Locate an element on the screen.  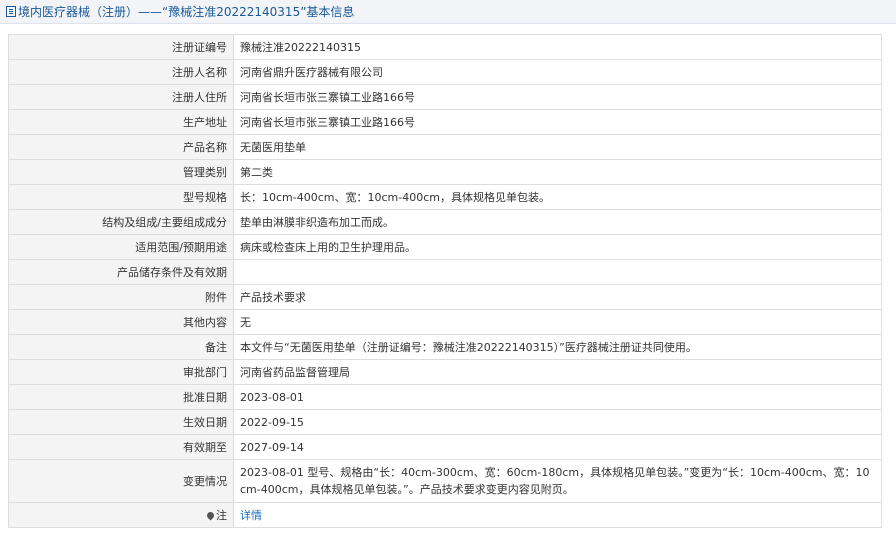
table-row: 附件 产品技术要求 is located at coordinates (445, 297).